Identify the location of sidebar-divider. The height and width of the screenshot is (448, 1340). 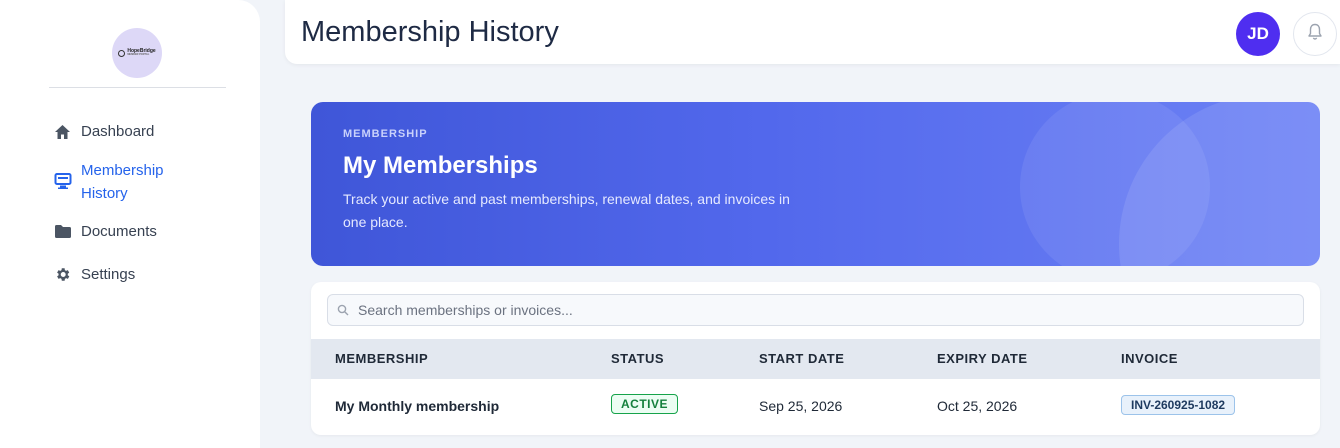
(137, 87).